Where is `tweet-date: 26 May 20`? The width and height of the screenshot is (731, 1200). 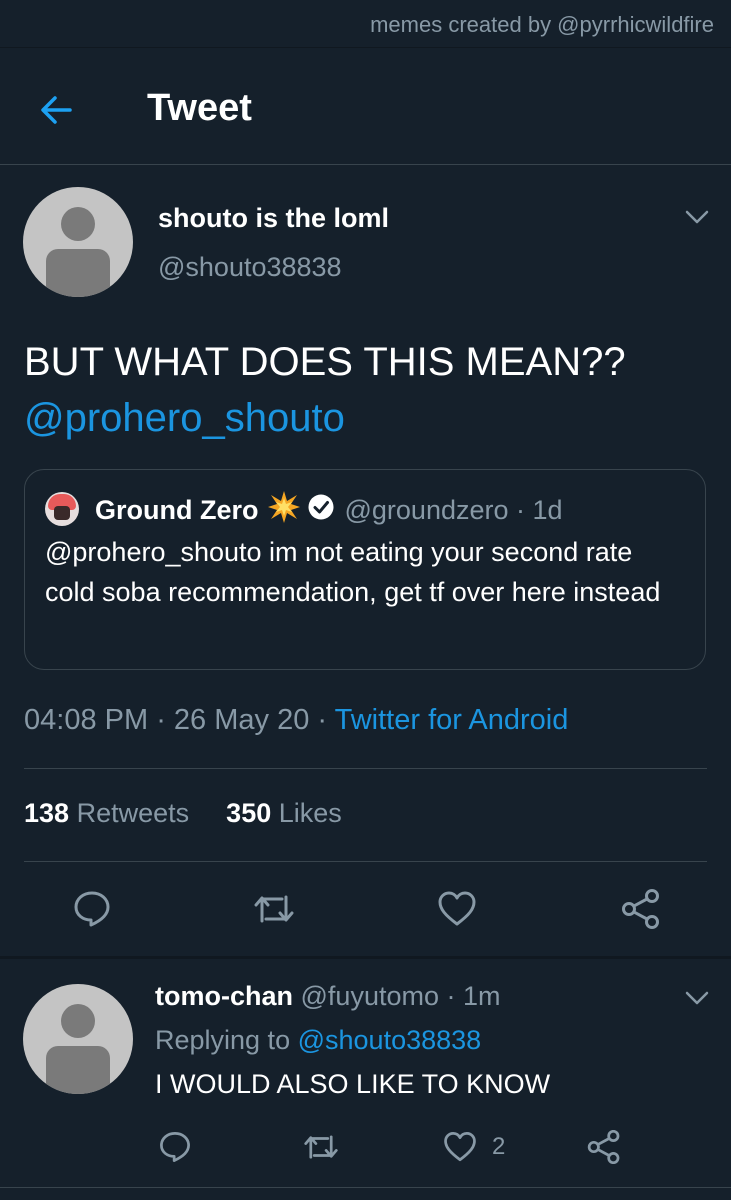
tweet-date: 26 May 20 is located at coordinates (241, 720).